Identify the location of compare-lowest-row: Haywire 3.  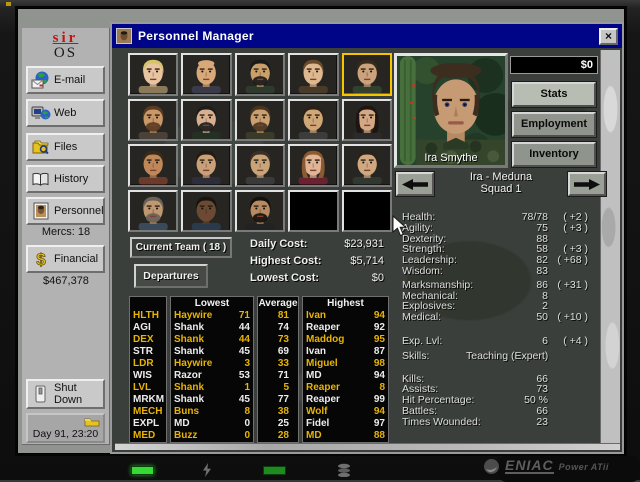
(212, 364).